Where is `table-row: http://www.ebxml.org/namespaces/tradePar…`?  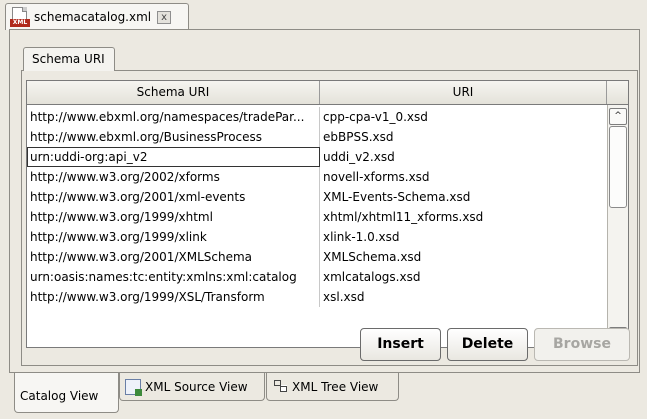
table-row: http://www.ebxml.org/namespaces/tradePar… is located at coordinates (317, 117).